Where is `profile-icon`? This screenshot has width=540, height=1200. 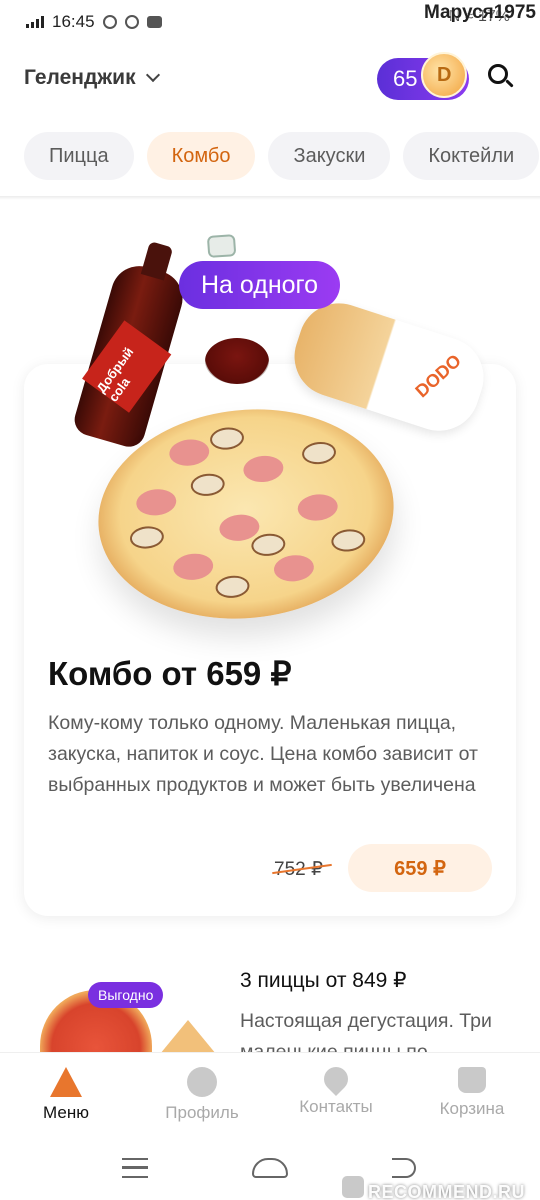 profile-icon is located at coordinates (202, 1082).